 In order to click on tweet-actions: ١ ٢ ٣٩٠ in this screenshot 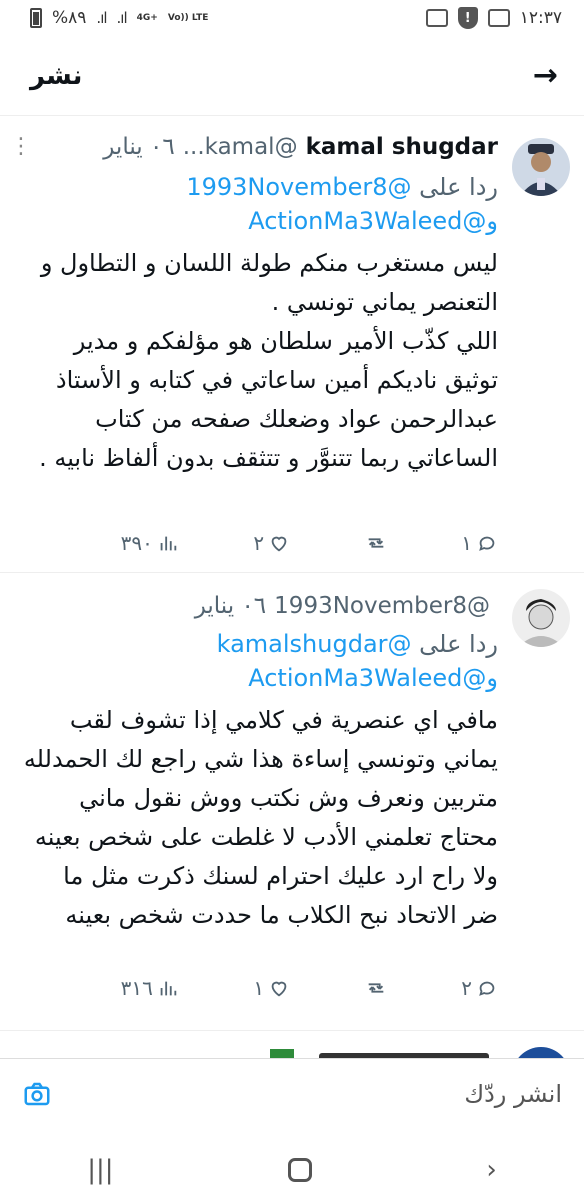, I will do `click(256, 543)`.